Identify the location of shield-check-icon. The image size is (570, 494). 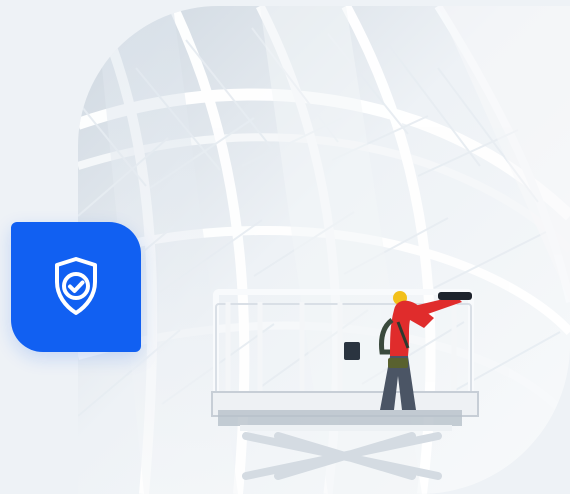
(76, 286).